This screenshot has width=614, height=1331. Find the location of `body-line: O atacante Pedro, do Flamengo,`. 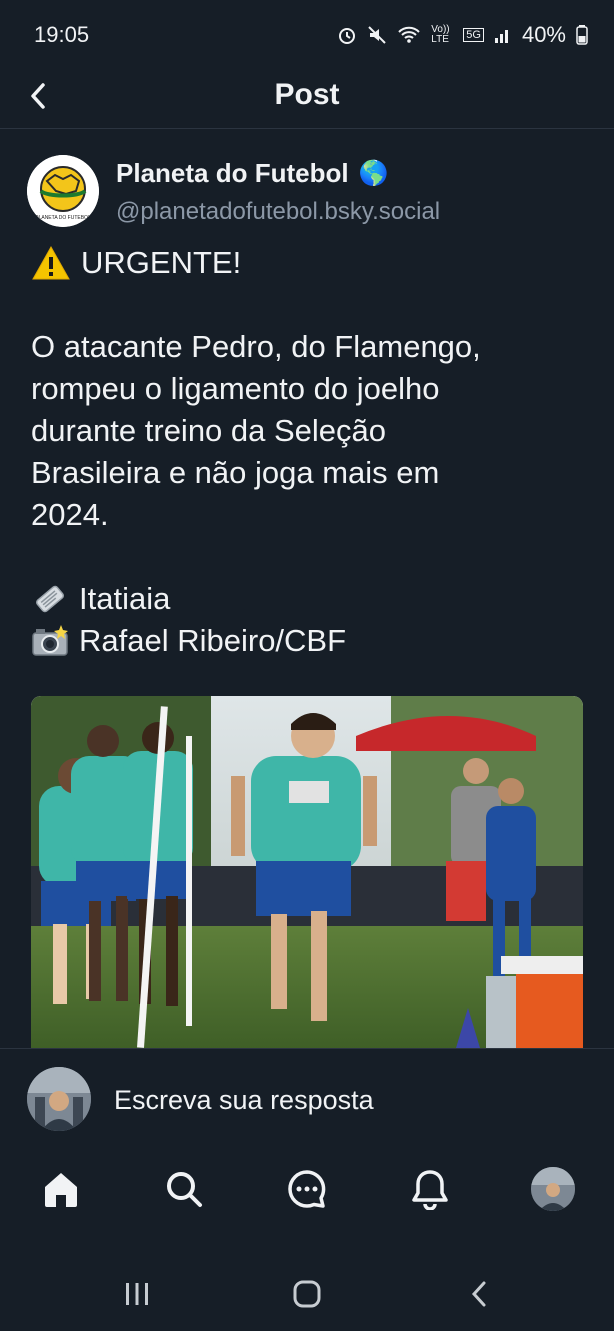

body-line: O atacante Pedro, do Flamengo, is located at coordinates (256, 346).